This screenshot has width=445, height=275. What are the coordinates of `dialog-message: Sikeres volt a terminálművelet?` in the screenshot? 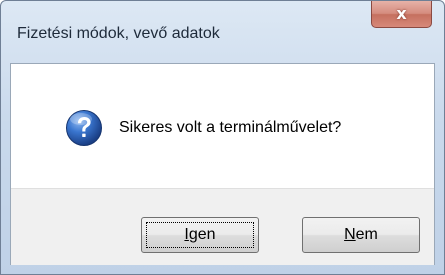 It's located at (230, 127).